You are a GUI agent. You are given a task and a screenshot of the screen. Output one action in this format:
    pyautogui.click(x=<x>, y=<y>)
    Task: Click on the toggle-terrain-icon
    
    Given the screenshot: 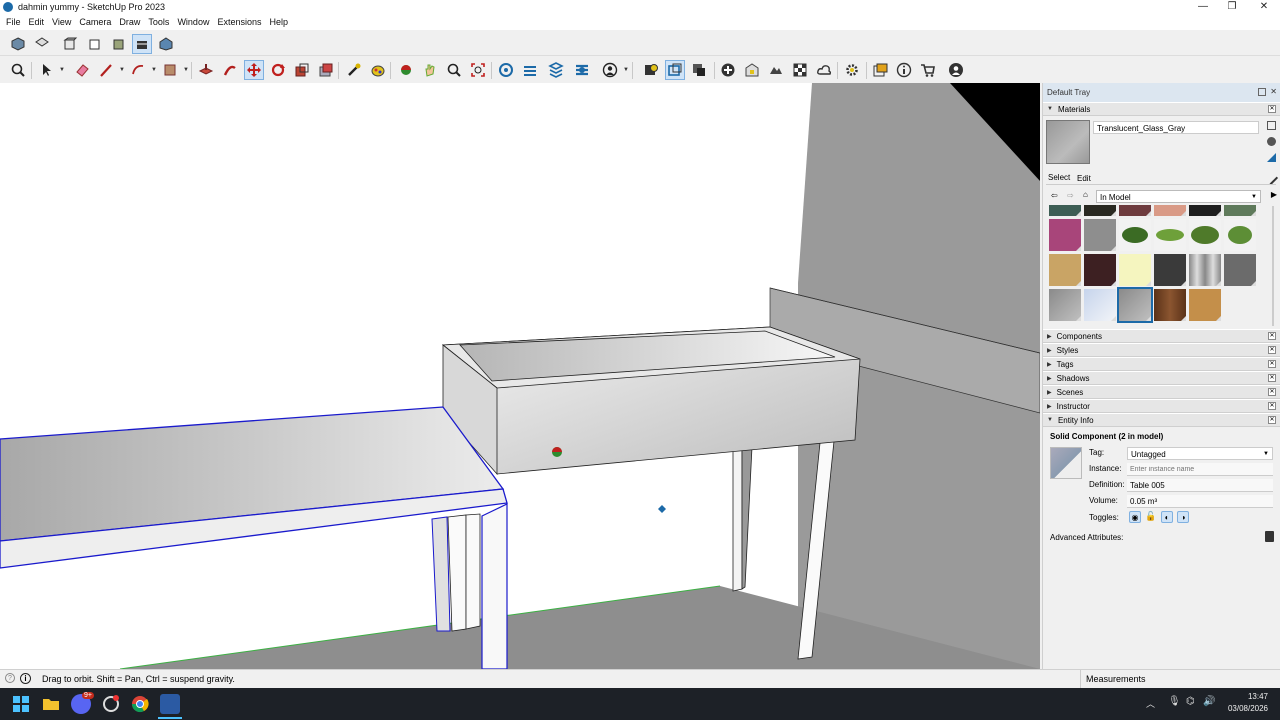 What is the action you would take?
    pyautogui.click(x=776, y=70)
    